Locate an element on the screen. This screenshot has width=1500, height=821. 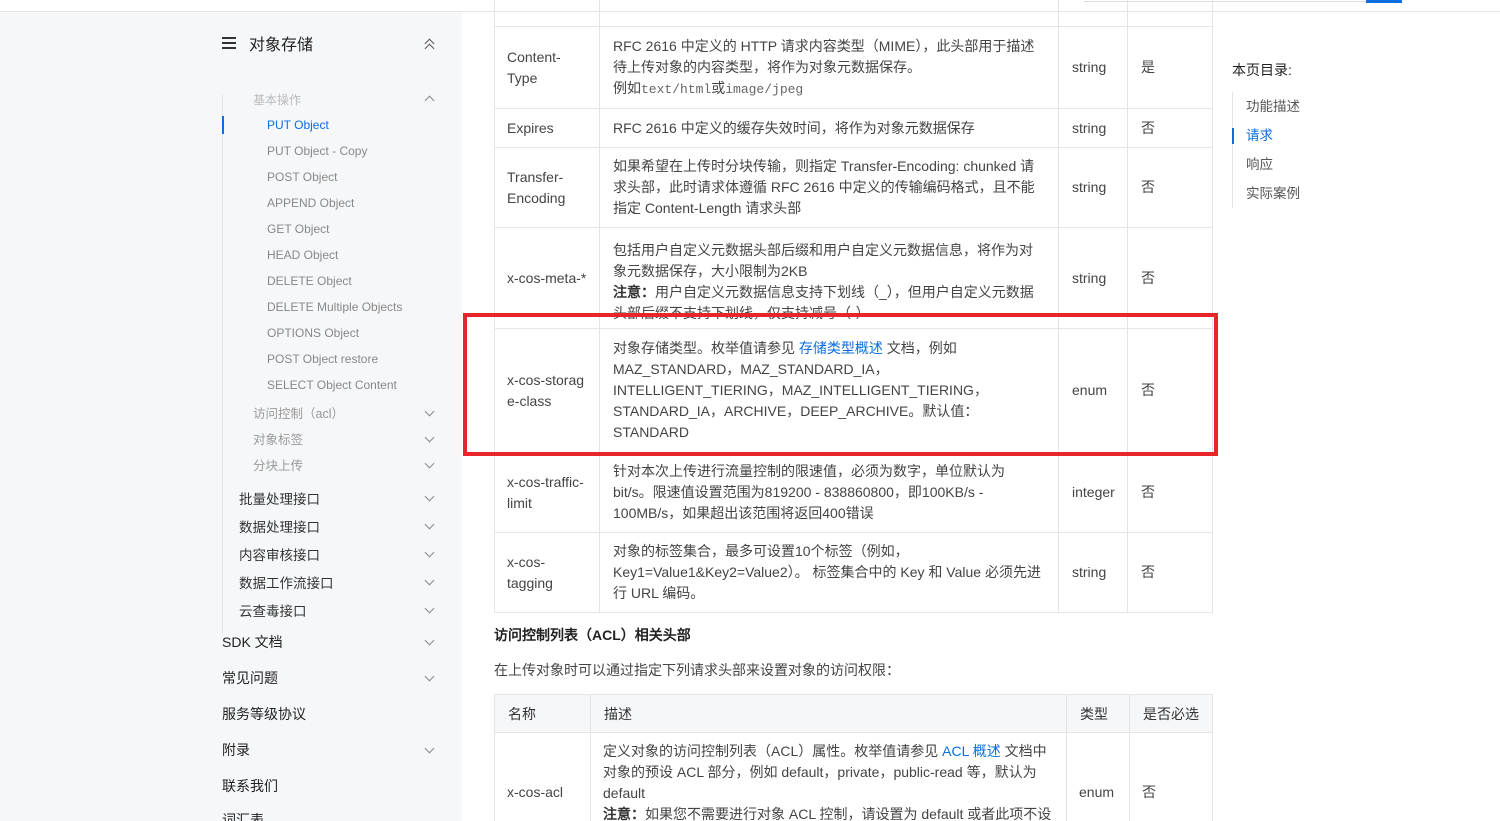
sidebar-group-content-audit: 内容审核接口 is located at coordinates (338, 554).